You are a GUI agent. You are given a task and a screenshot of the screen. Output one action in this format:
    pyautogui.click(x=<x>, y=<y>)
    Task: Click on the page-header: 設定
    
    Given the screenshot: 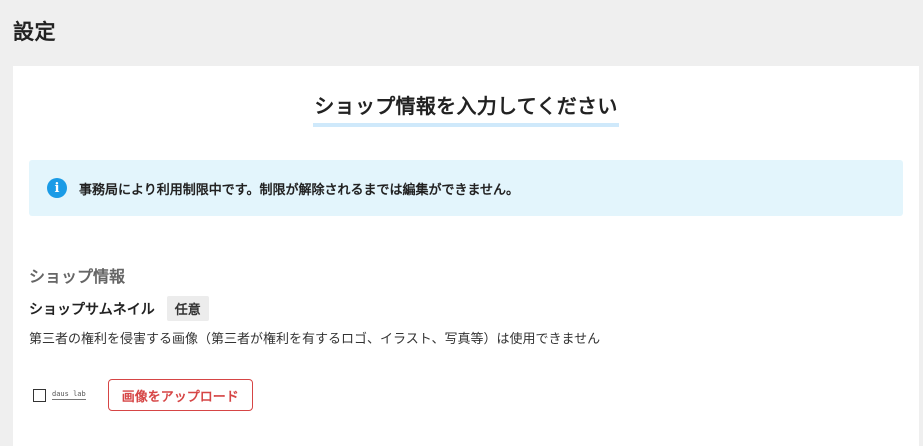 What is the action you would take?
    pyautogui.click(x=461, y=33)
    